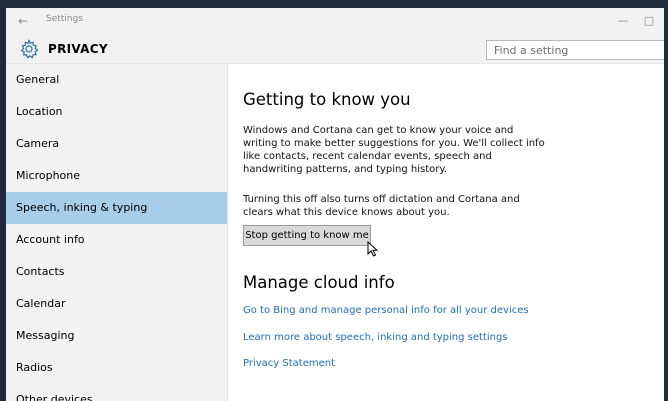 The image size is (668, 401). I want to click on cloud-info-heading: Manage cloud info, so click(319, 282).